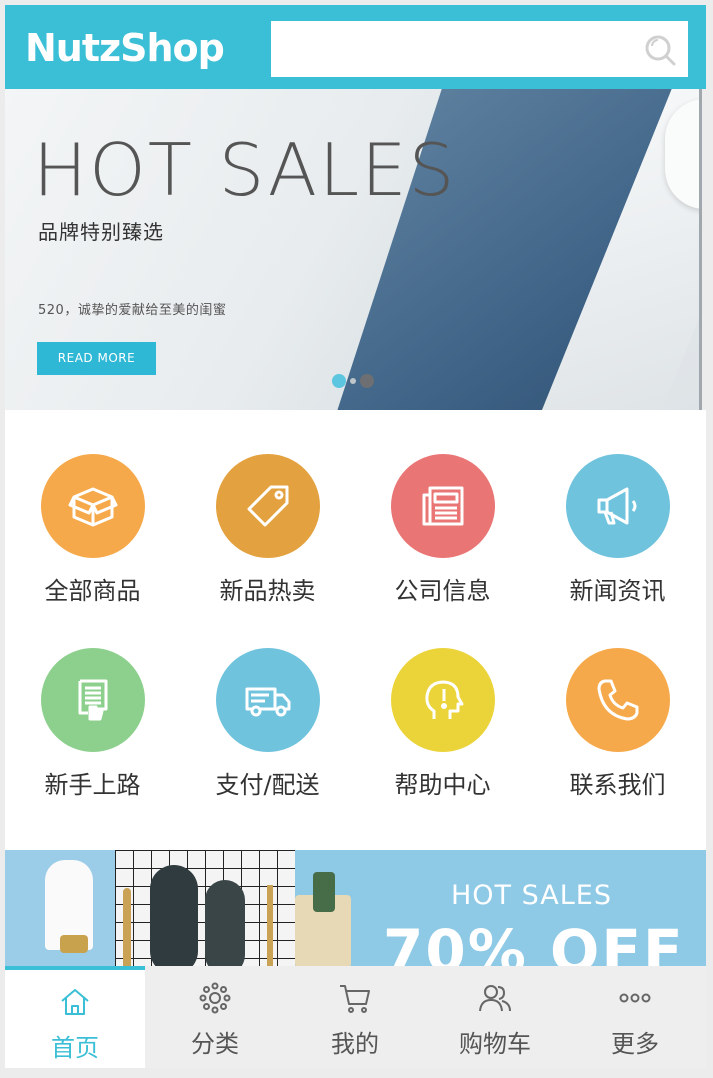  What do you see at coordinates (635, 1044) in the screenshot?
I see `tab-label: 更多` at bounding box center [635, 1044].